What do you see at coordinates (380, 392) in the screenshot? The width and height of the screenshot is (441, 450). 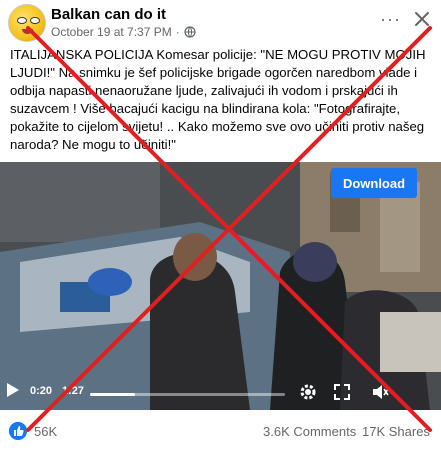 I see `mute-volume-icon` at bounding box center [380, 392].